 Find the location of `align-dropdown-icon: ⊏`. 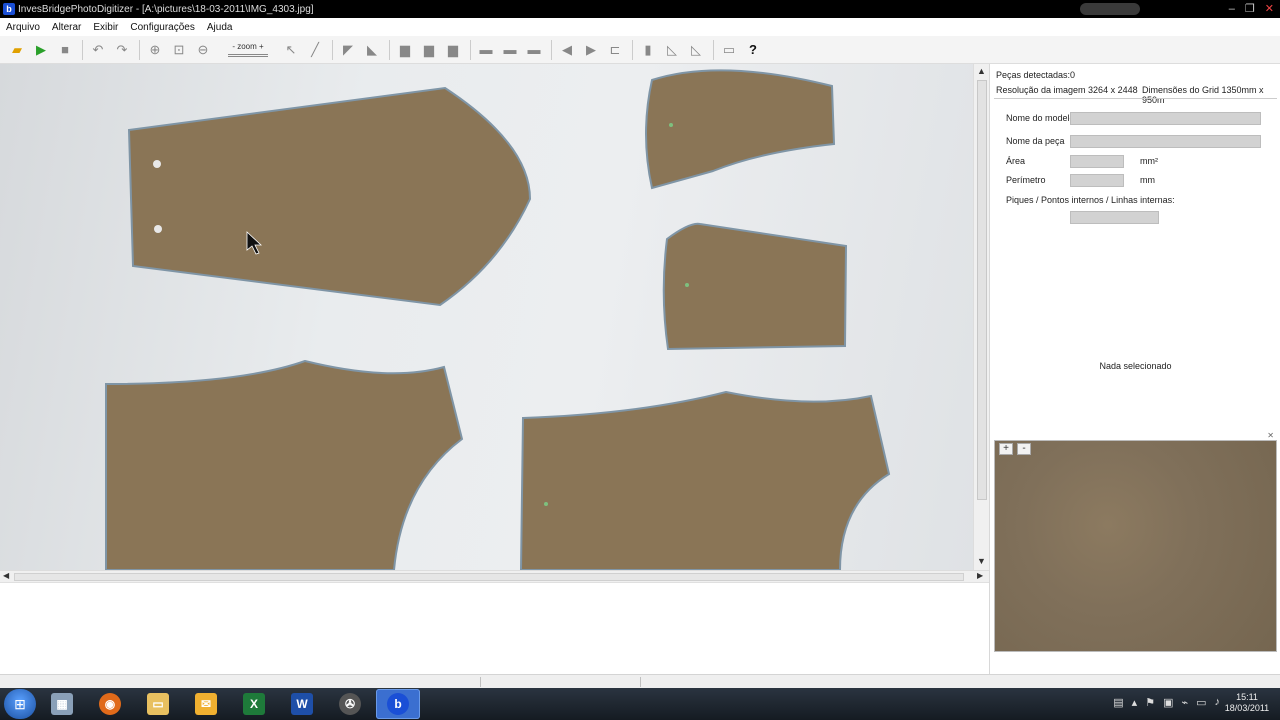

align-dropdown-icon: ⊏ is located at coordinates (615, 50).